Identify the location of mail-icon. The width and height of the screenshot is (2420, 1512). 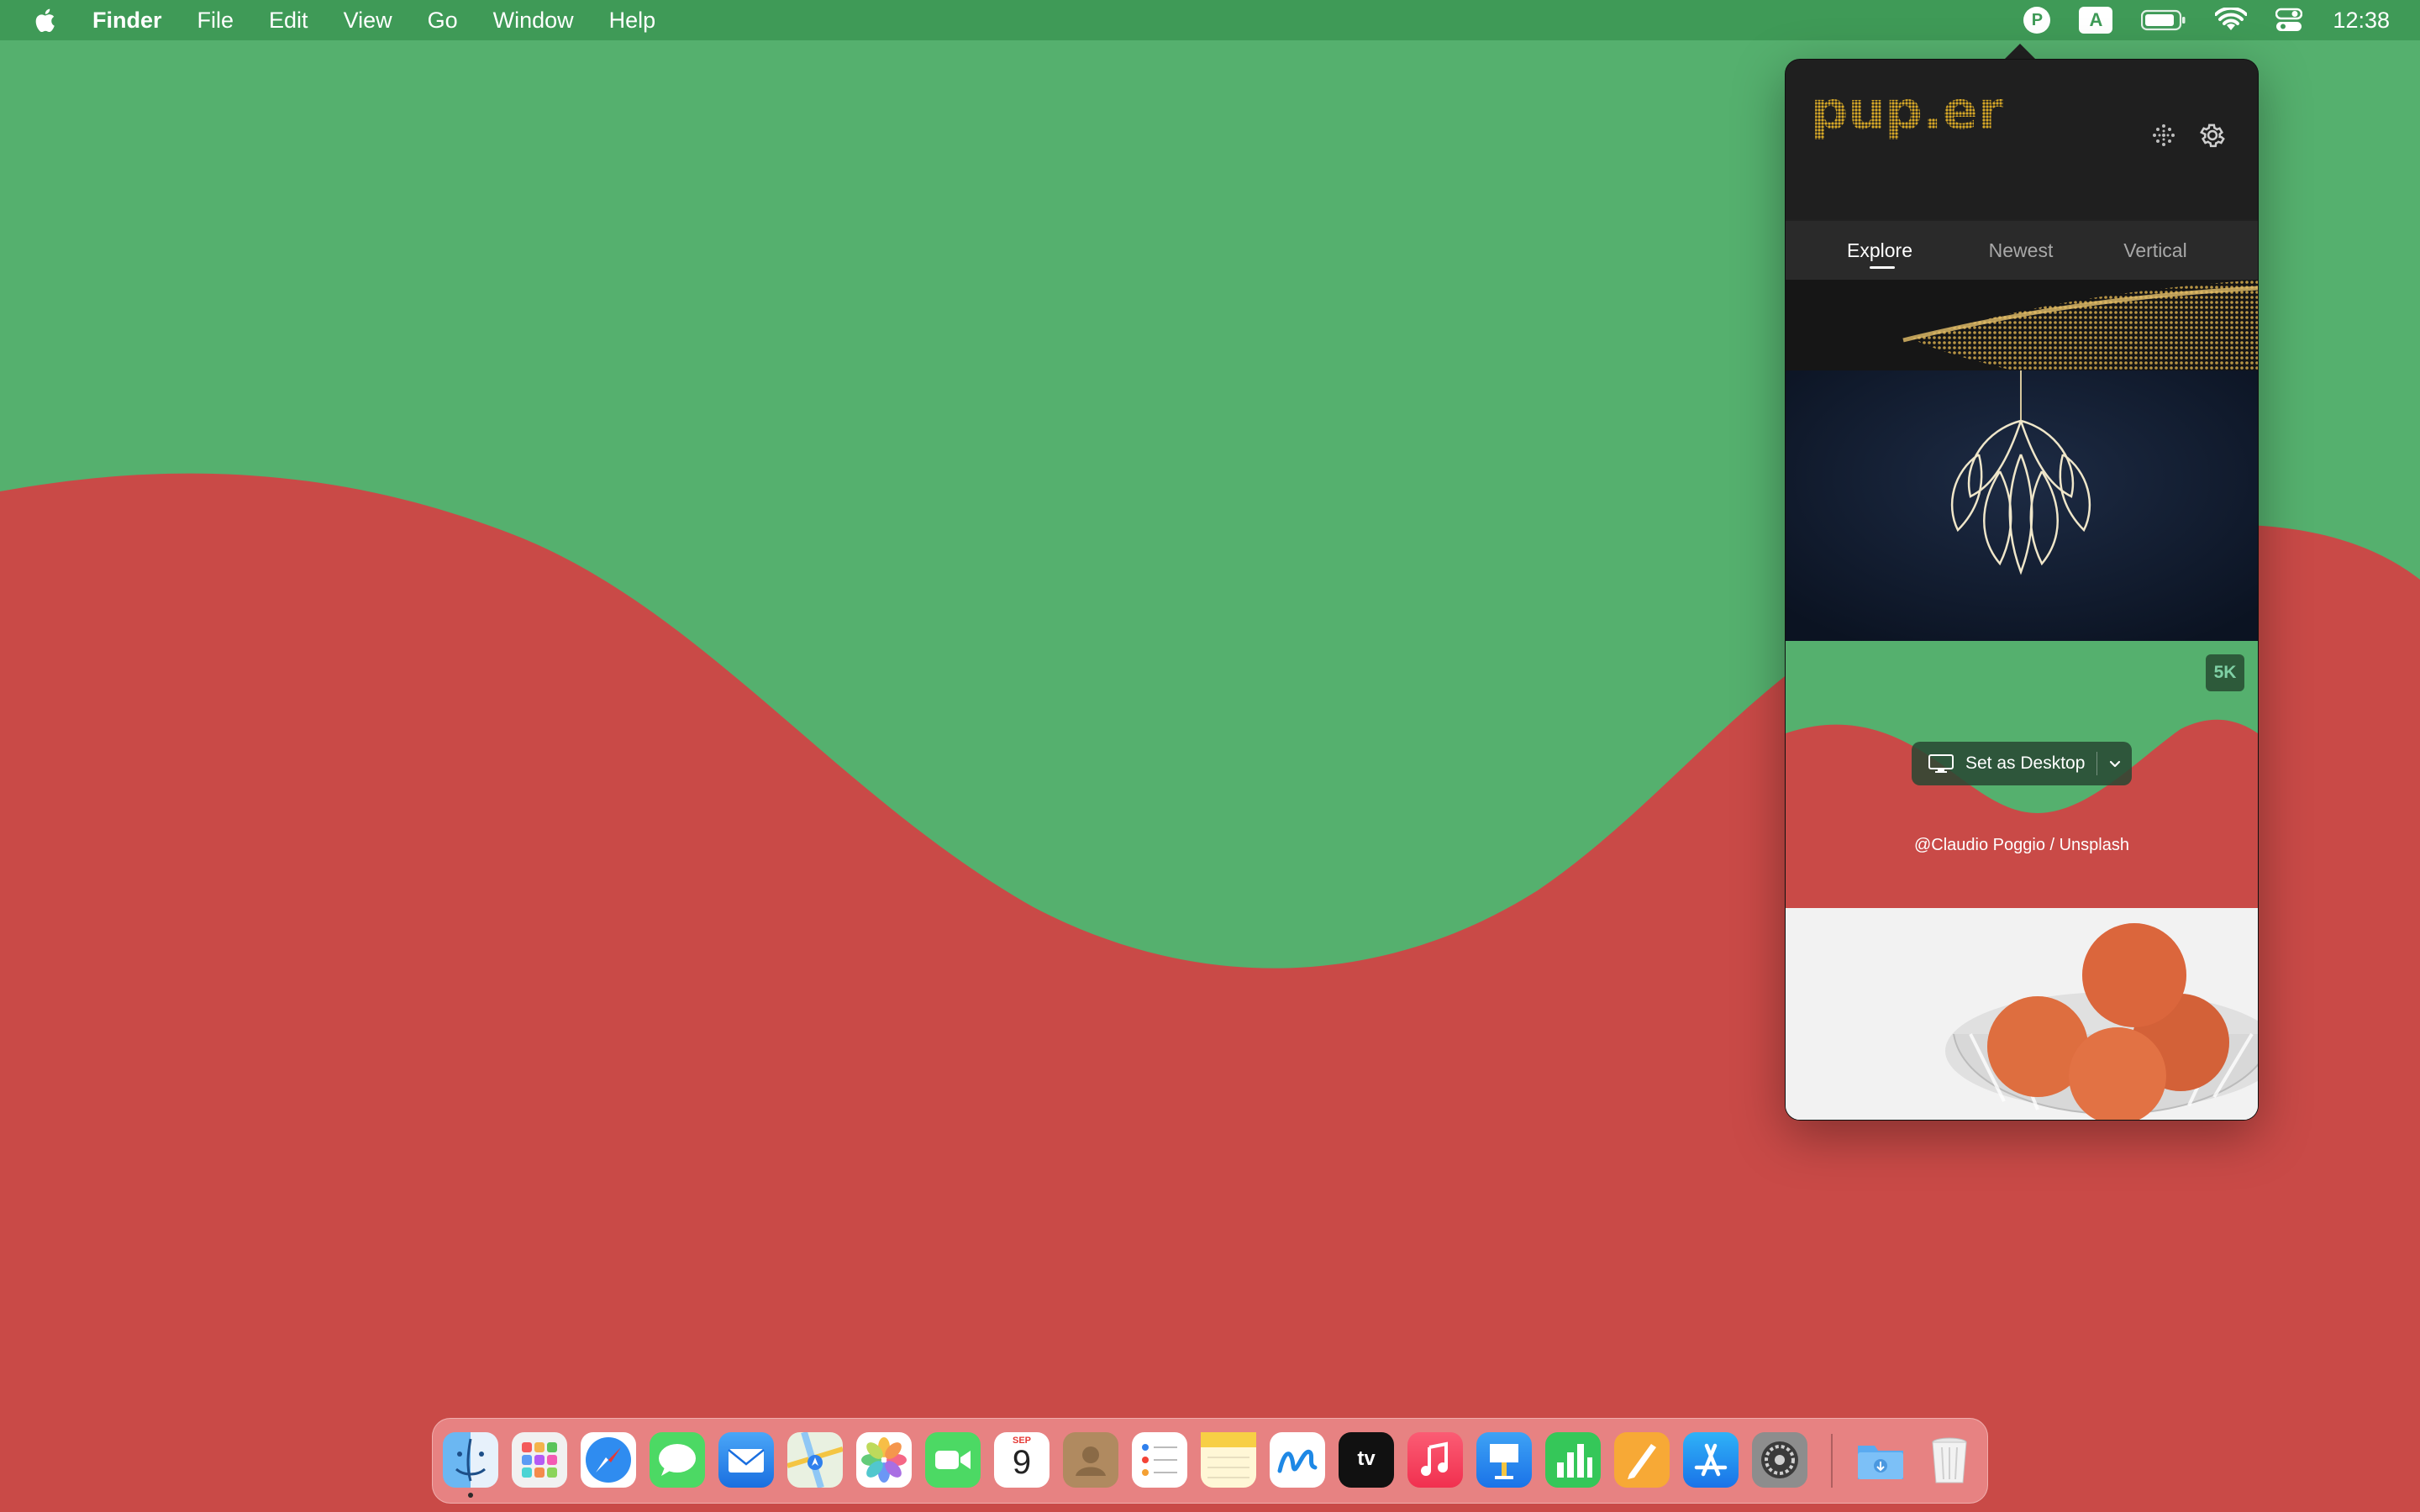
(746, 1460).